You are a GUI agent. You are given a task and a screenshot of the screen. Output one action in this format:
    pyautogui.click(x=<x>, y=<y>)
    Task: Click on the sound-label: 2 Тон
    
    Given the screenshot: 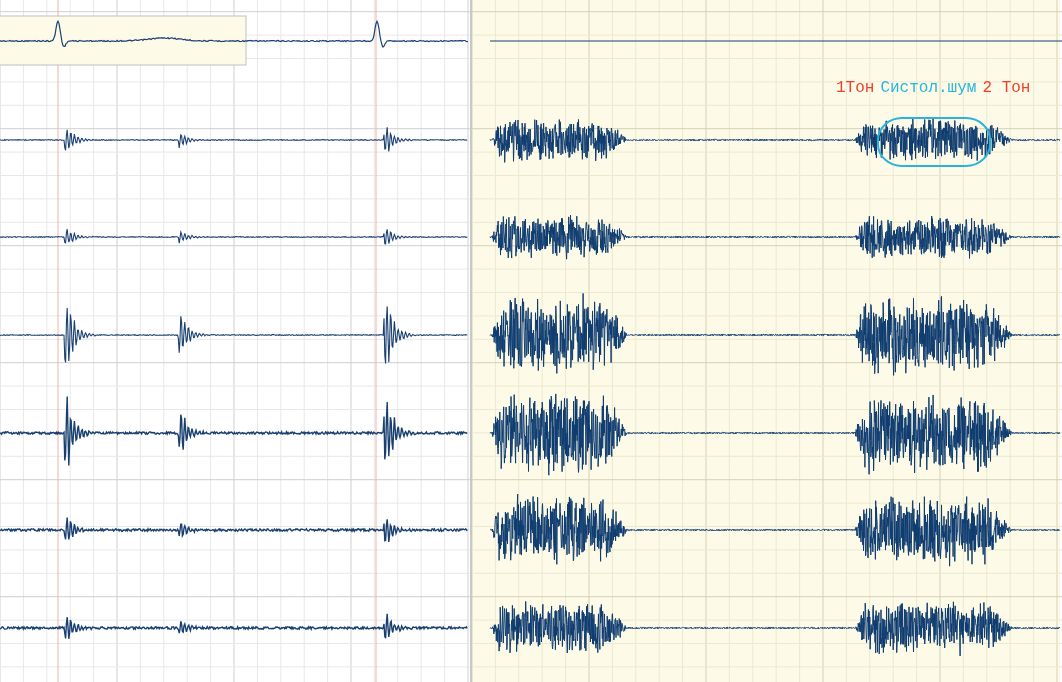 What is the action you would take?
    pyautogui.click(x=1006, y=88)
    